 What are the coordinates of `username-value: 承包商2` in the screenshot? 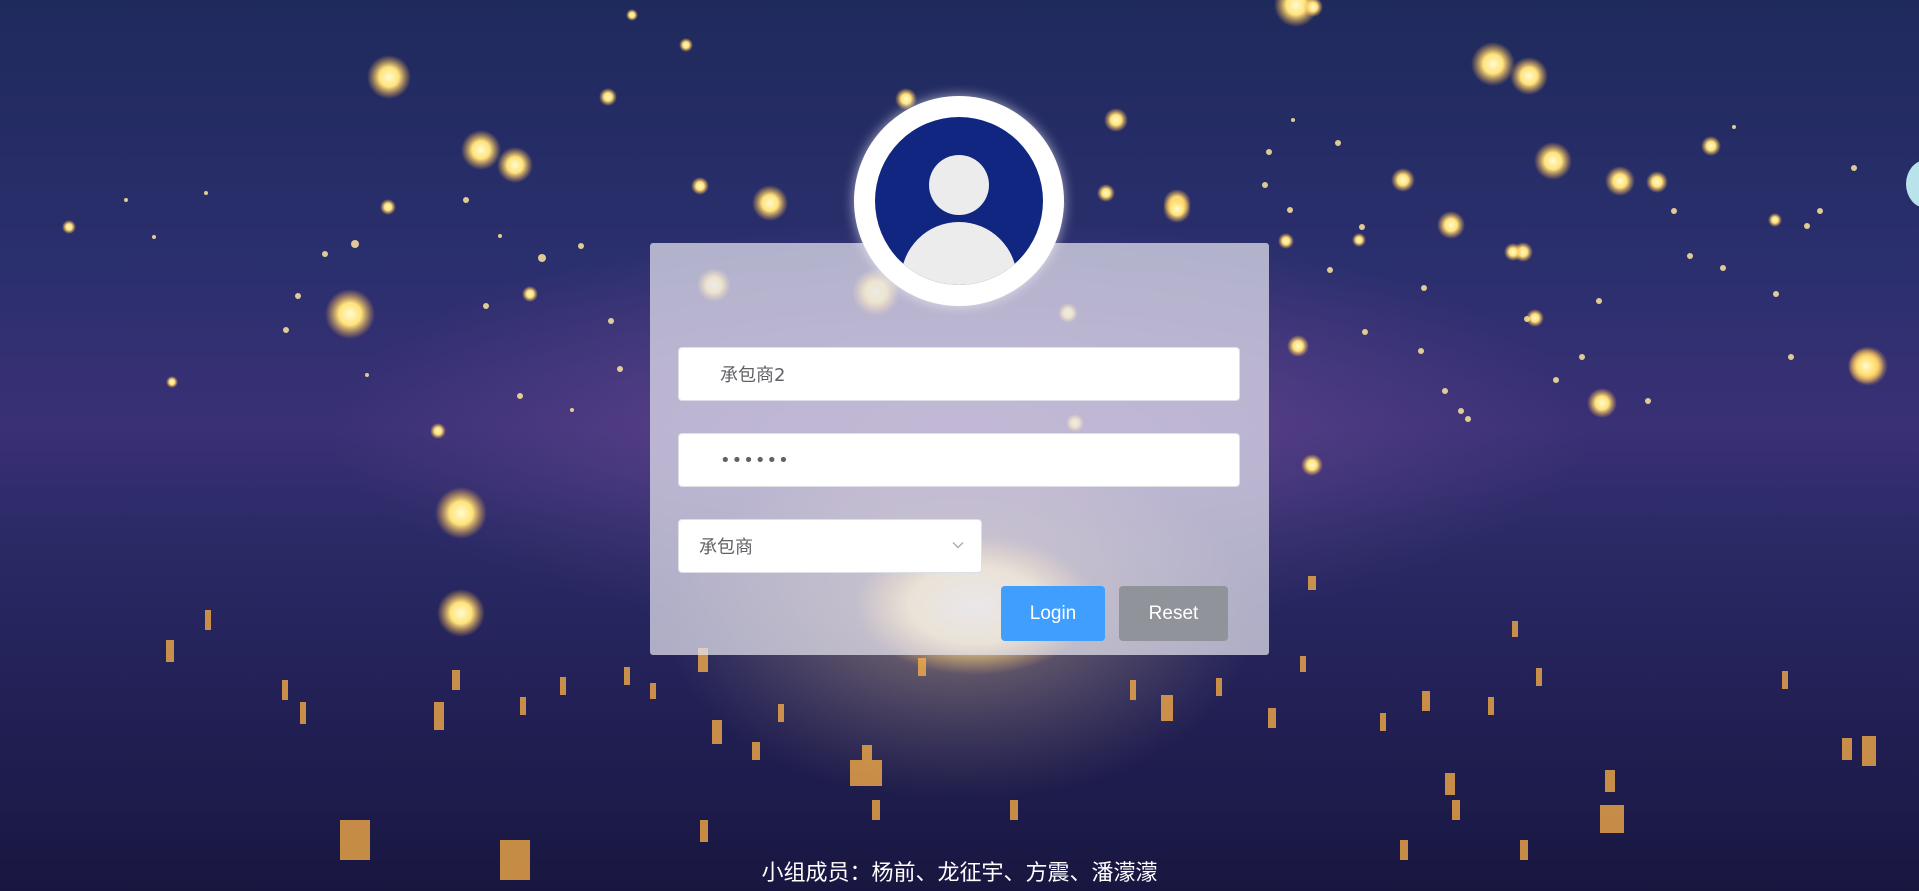 It's located at (753, 375).